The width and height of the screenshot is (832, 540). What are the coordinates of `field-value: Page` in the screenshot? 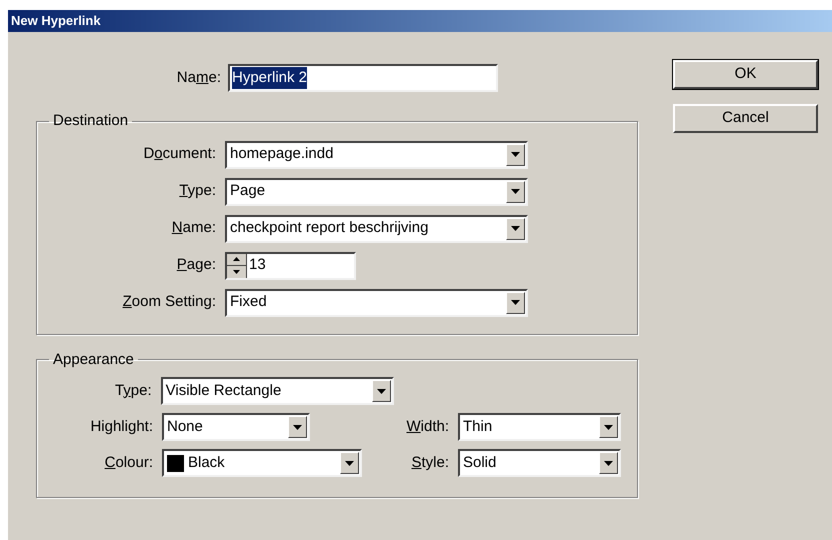 It's located at (248, 191).